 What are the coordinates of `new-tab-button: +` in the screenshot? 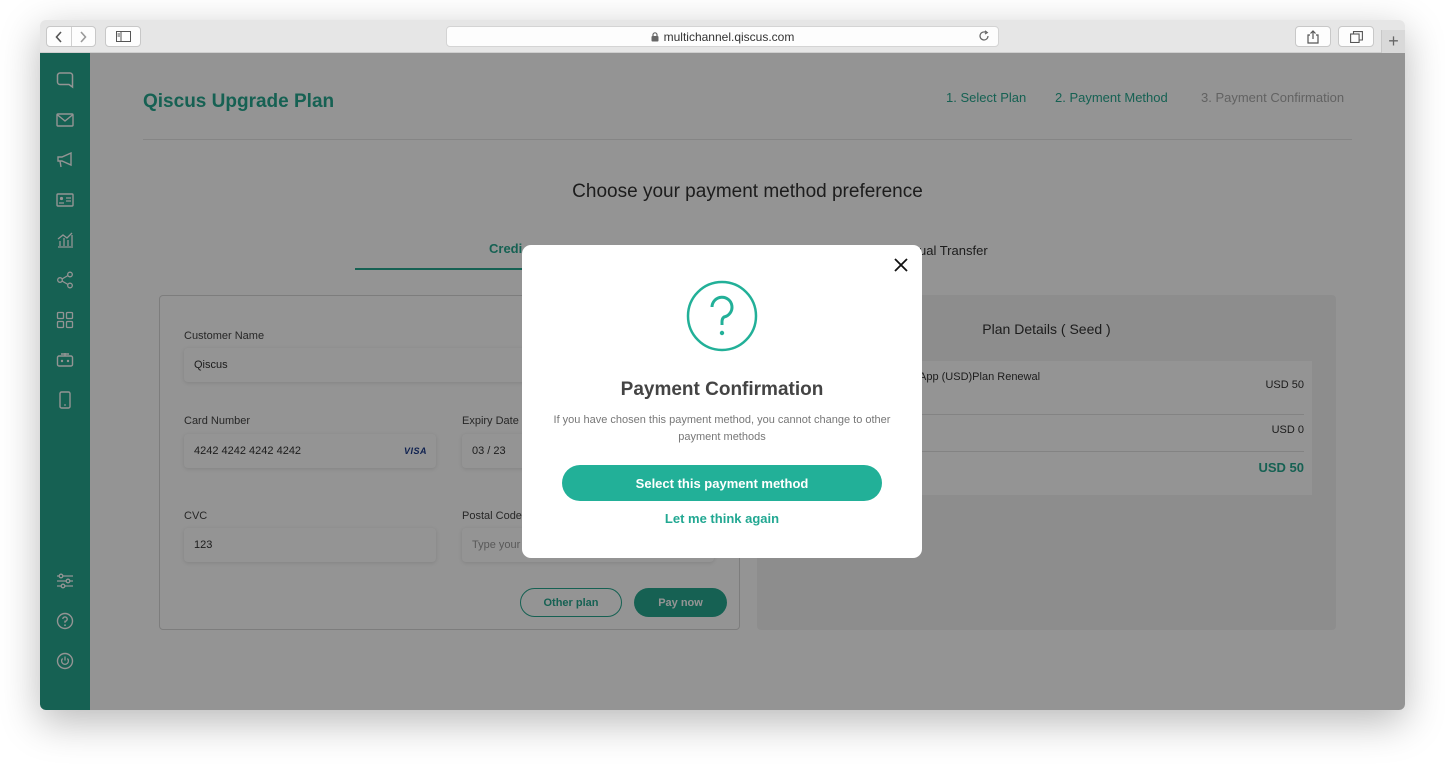 It's located at (1393, 41).